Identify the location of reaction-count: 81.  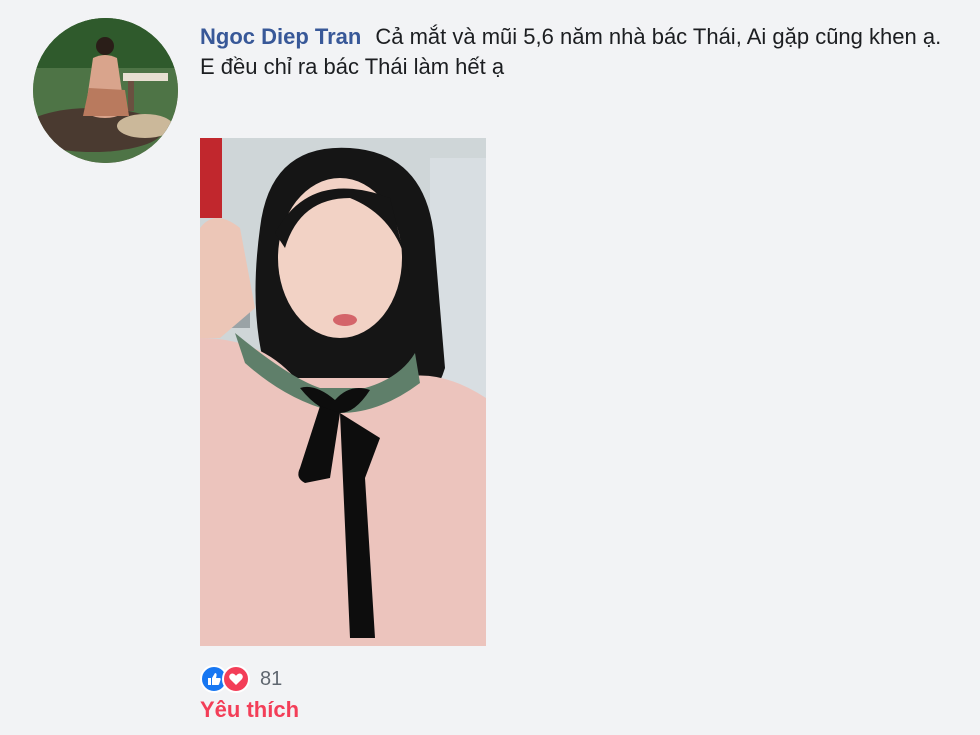
(271, 678).